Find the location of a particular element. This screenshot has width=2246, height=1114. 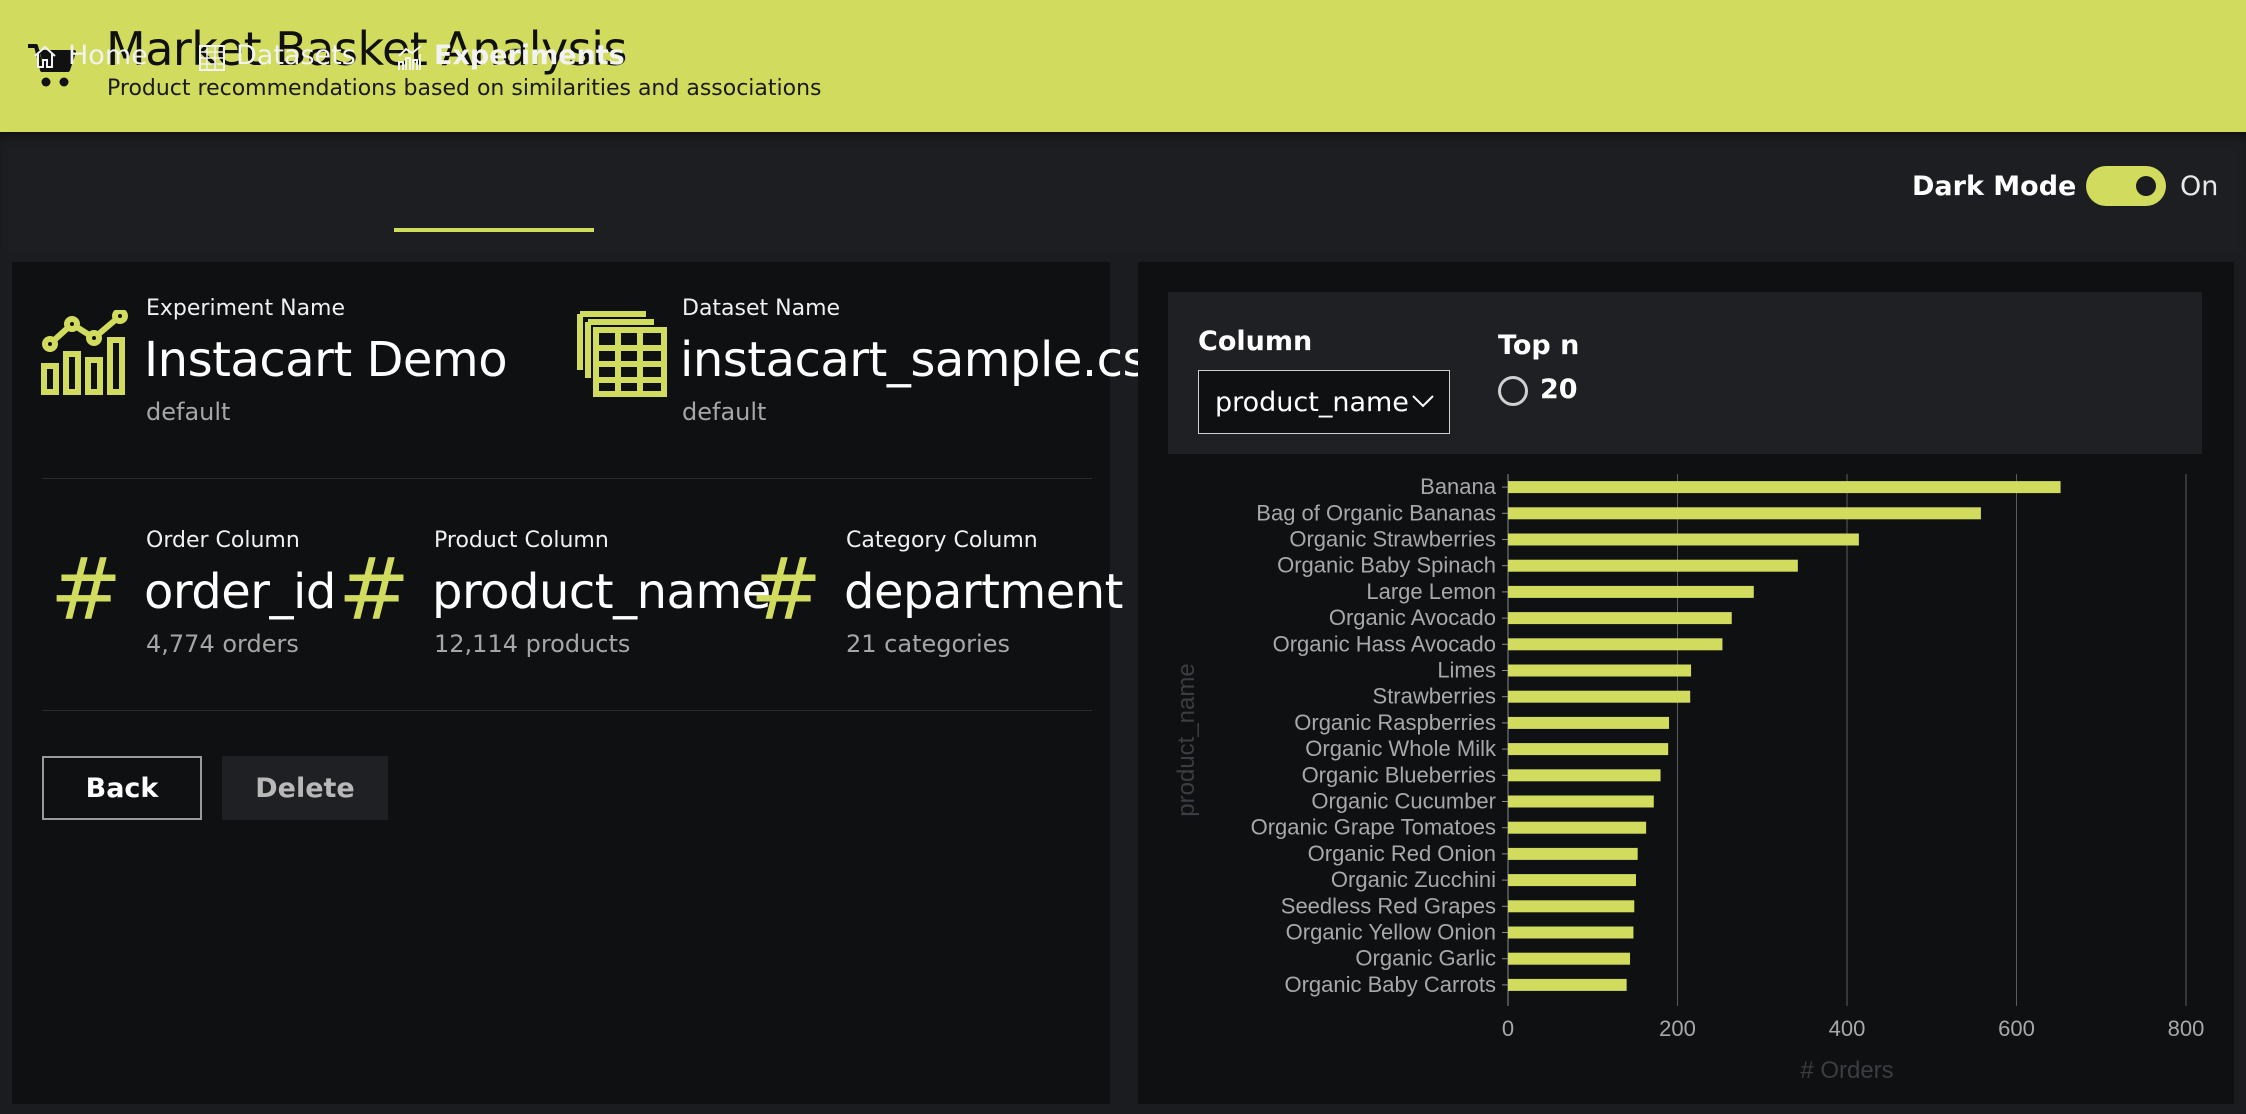

category-label: Seedless Red Grapes is located at coordinates (1388, 905).